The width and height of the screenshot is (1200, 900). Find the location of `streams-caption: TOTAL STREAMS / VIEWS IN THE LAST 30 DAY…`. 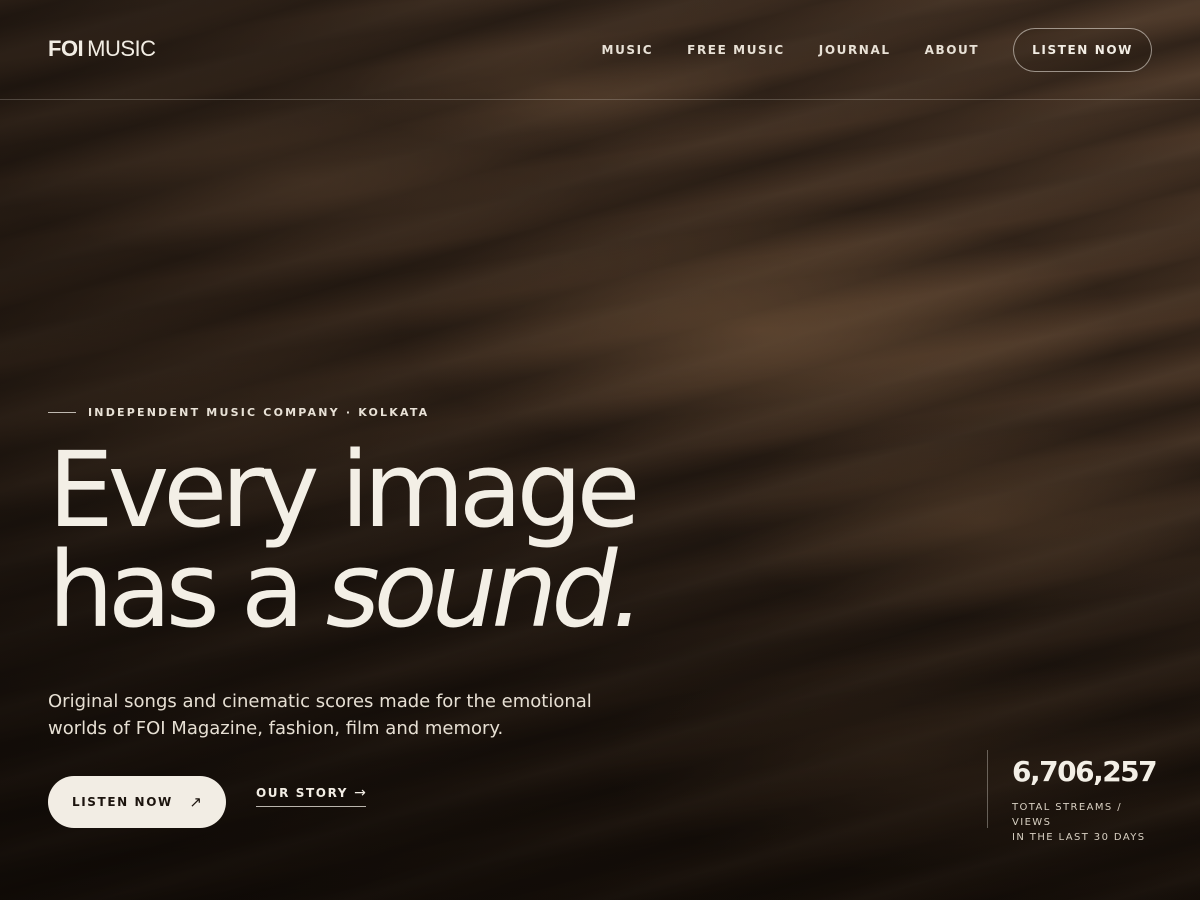

streams-caption: TOTAL STREAMS / VIEWS IN THE LAST 30 DAY… is located at coordinates (1087, 822).